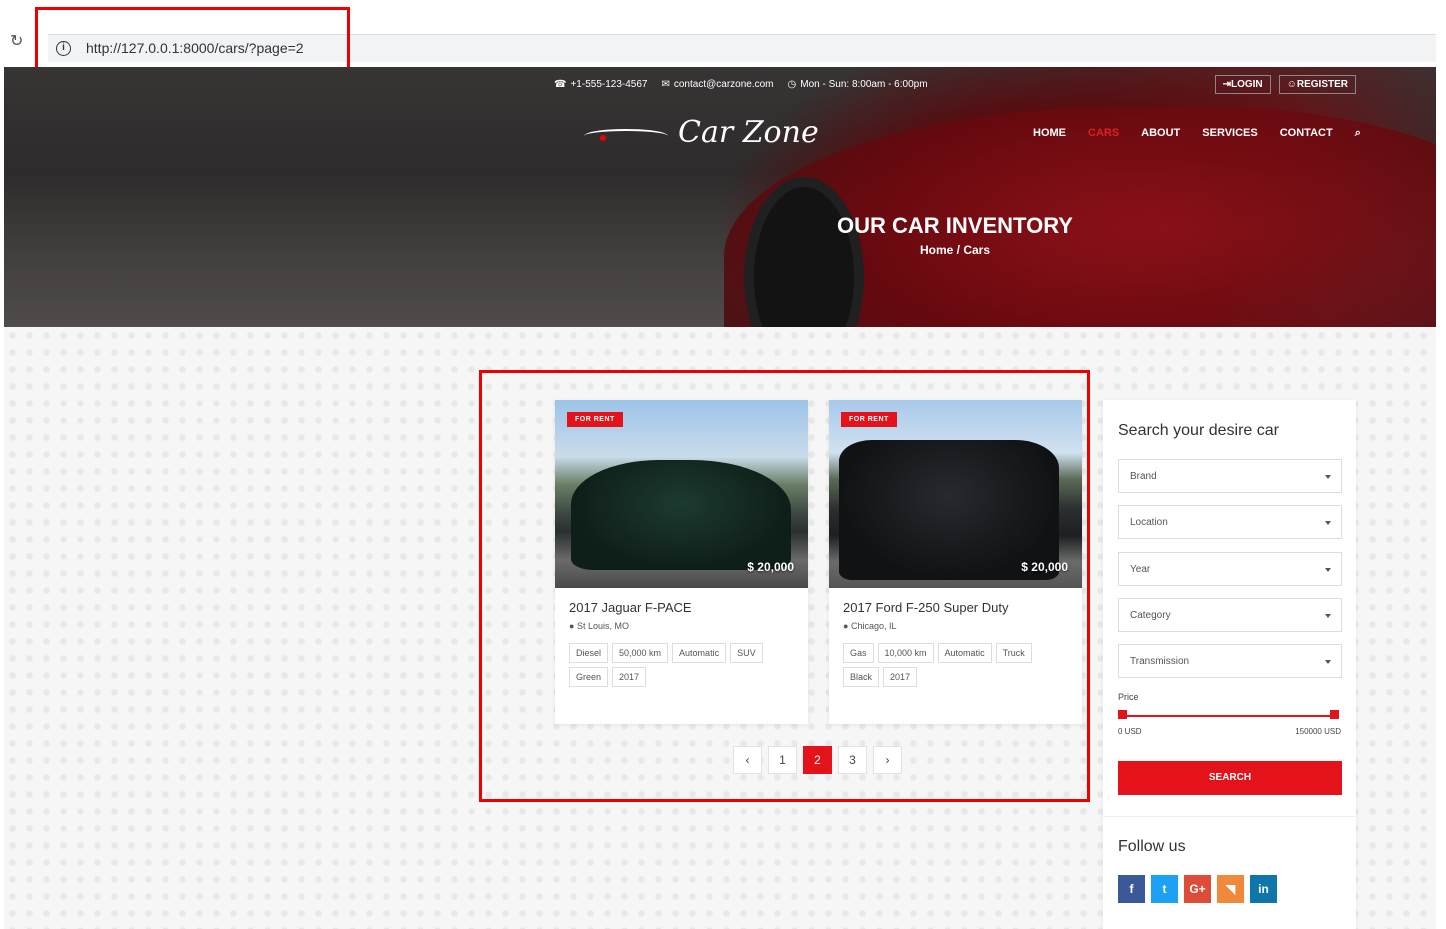 The height and width of the screenshot is (929, 1446). I want to click on spec-tag: Black, so click(861, 677).